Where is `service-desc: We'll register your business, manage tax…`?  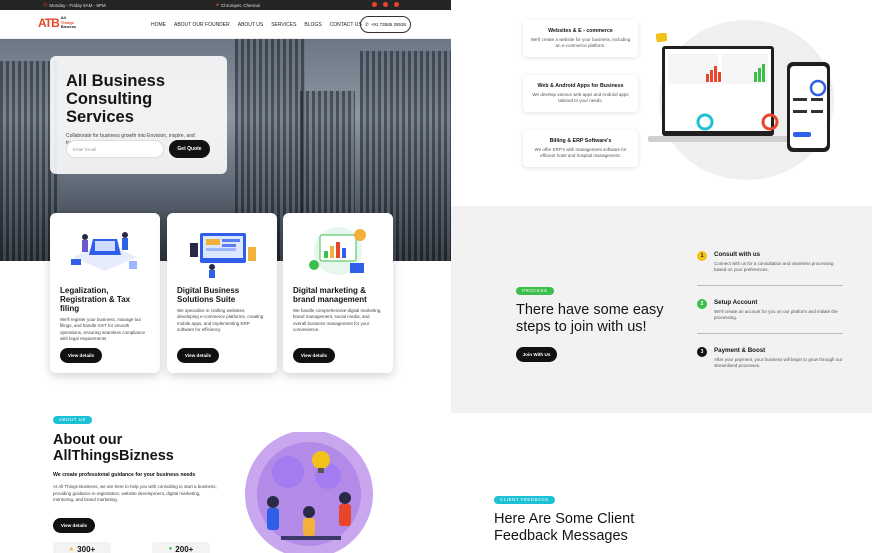
service-desc: We'll register your business, manage tax… is located at coordinates (103, 329).